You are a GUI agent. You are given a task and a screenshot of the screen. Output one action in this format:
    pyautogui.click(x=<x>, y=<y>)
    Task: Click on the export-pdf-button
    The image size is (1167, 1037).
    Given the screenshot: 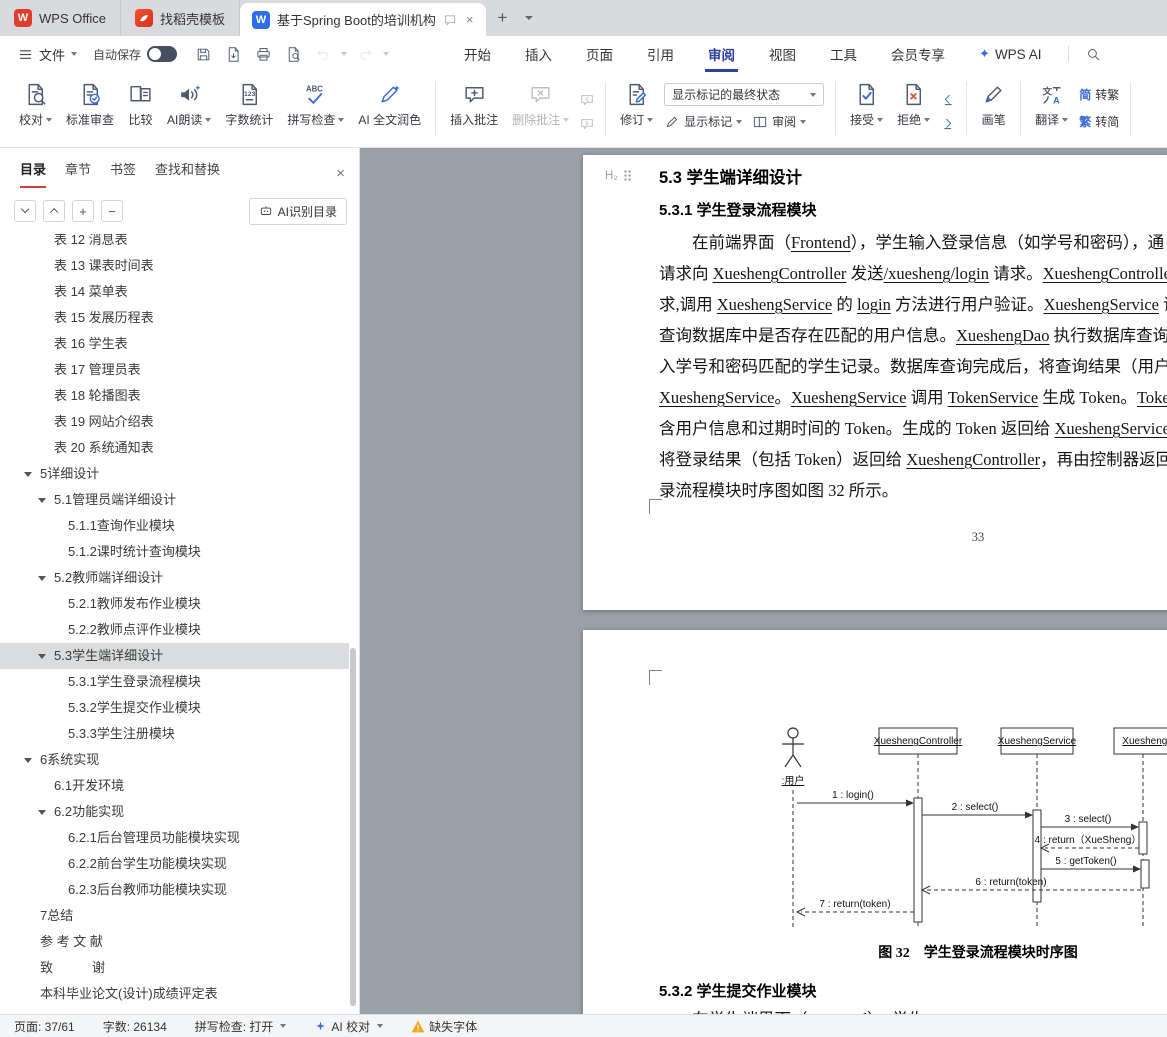 What is the action you would take?
    pyautogui.click(x=233, y=54)
    